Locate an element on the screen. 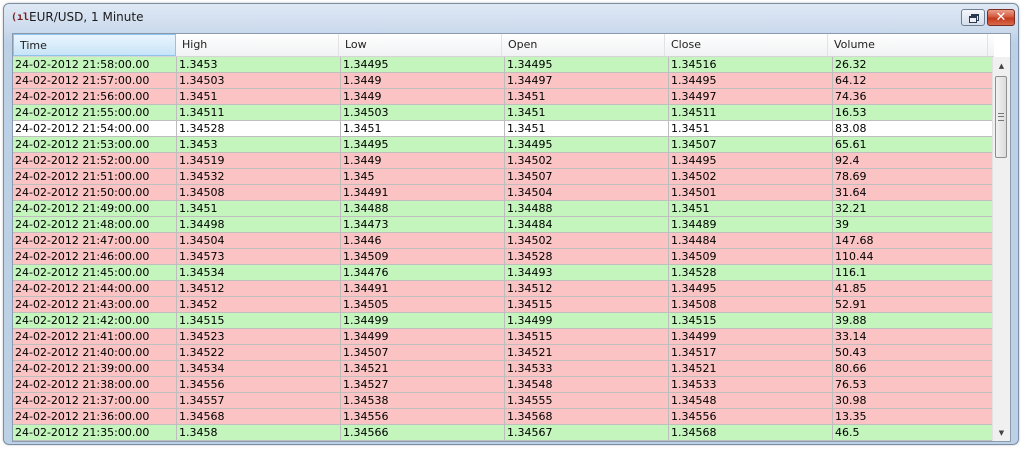 The height and width of the screenshot is (449, 1023). cell-low: 1.34521 is located at coordinates (423, 368).